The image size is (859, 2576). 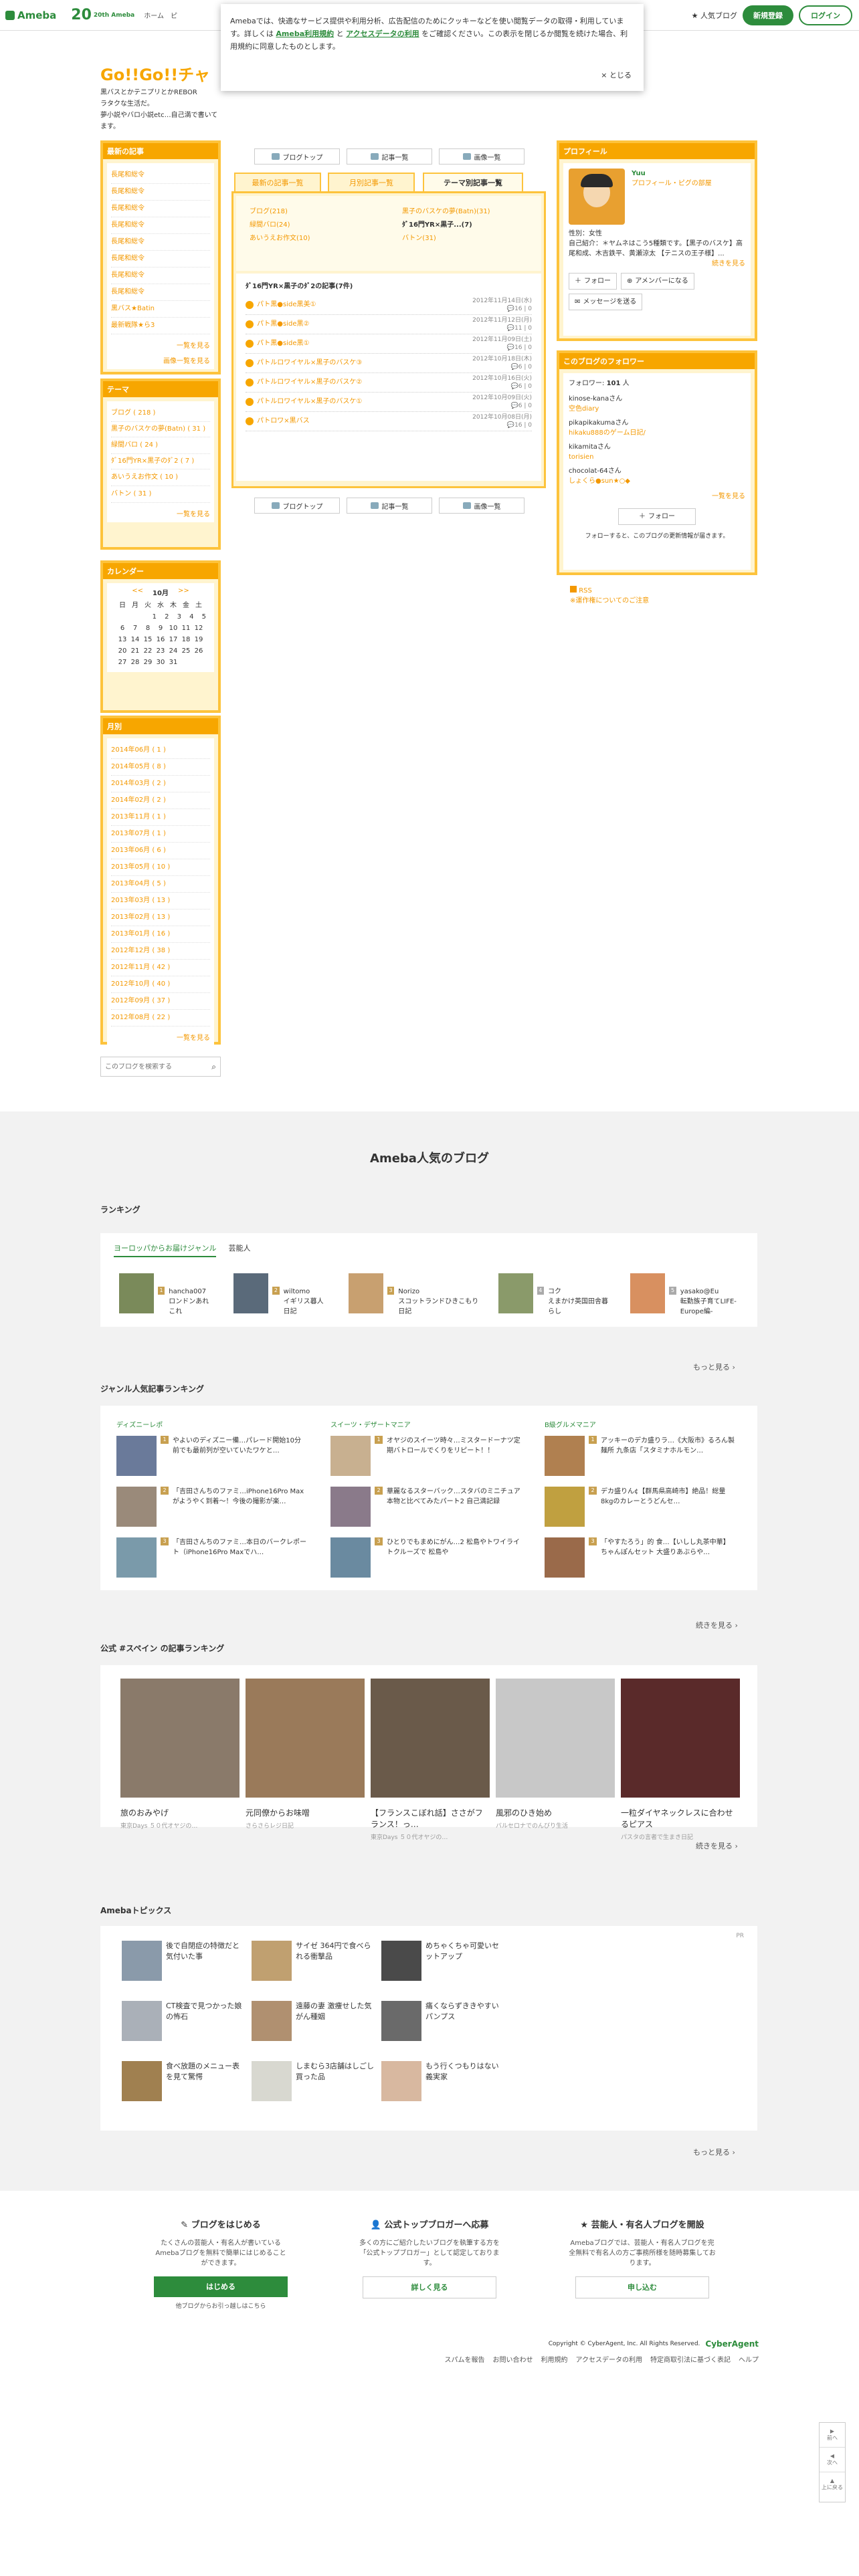 What do you see at coordinates (160, 326) in the screenshot?
I see `recent-post-link: 最新戦隊★ら3` at bounding box center [160, 326].